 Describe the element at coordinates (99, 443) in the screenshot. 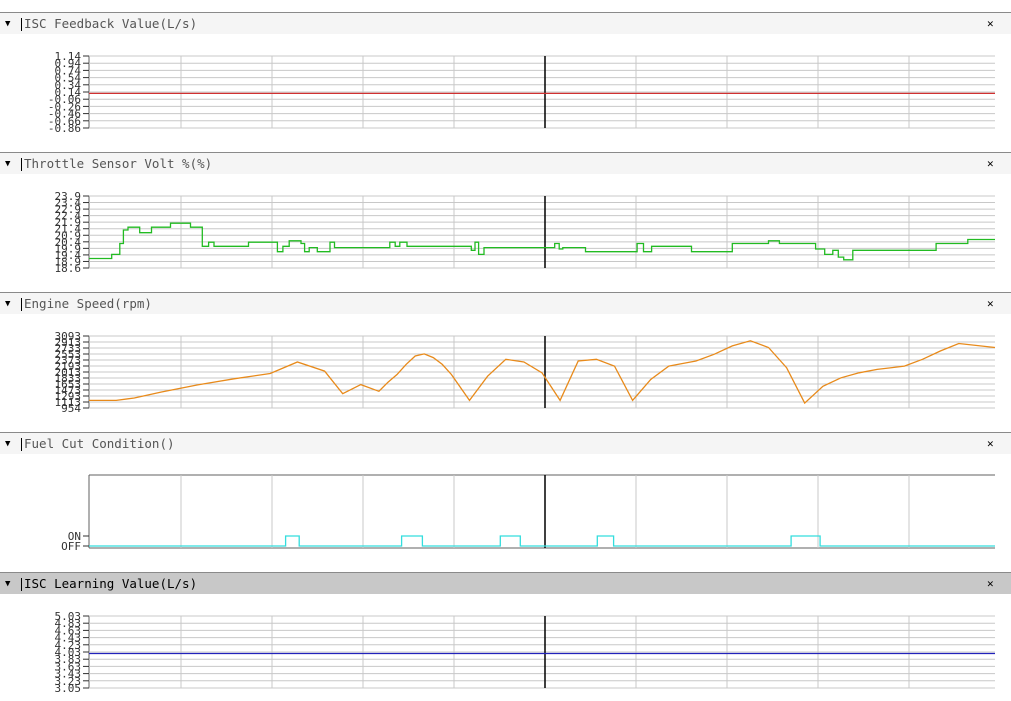

I see `graph-title: Fuel Cut Condition()` at that location.